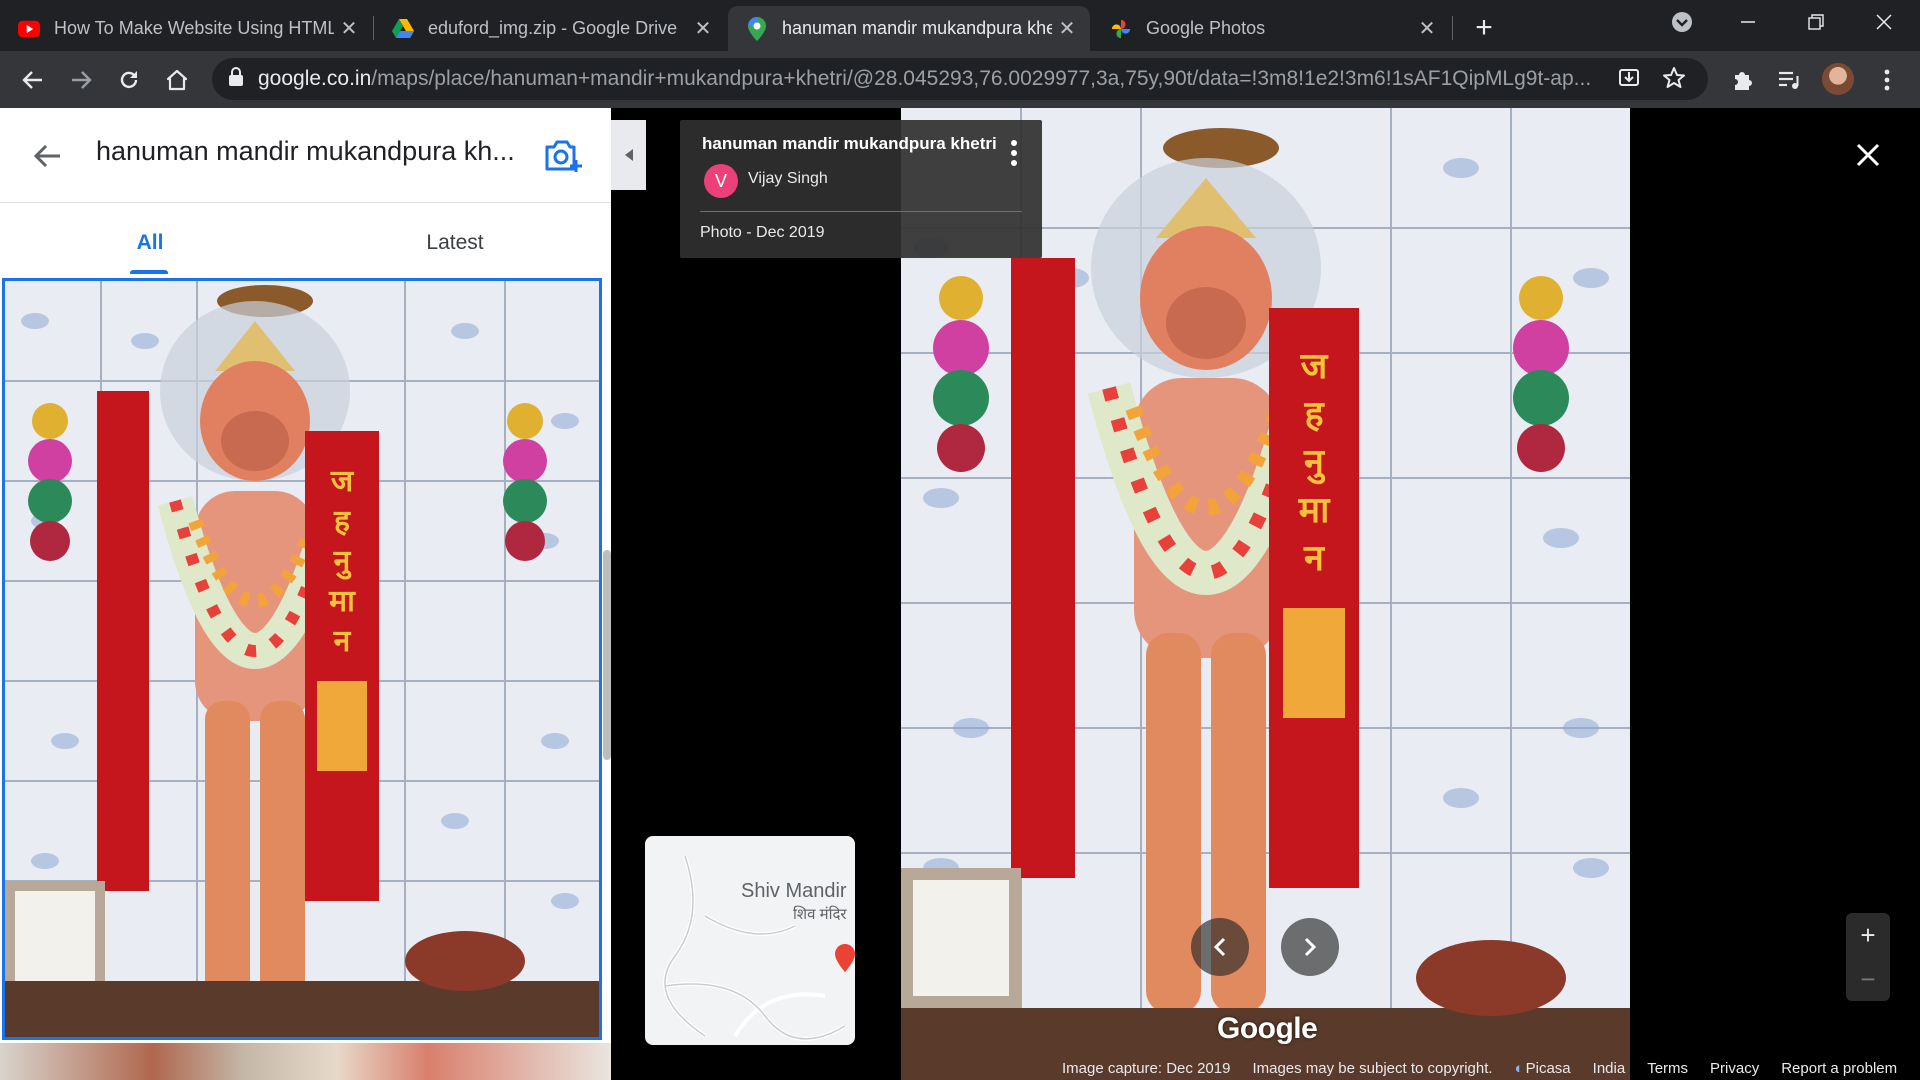 The height and width of the screenshot is (1080, 1920). I want to click on zoom-control: + −, so click(1868, 957).